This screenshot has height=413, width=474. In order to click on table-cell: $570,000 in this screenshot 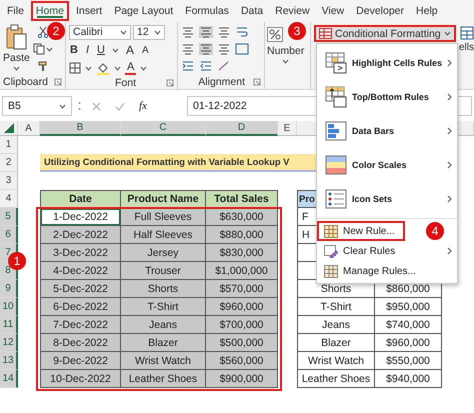, I will do `click(242, 289)`.